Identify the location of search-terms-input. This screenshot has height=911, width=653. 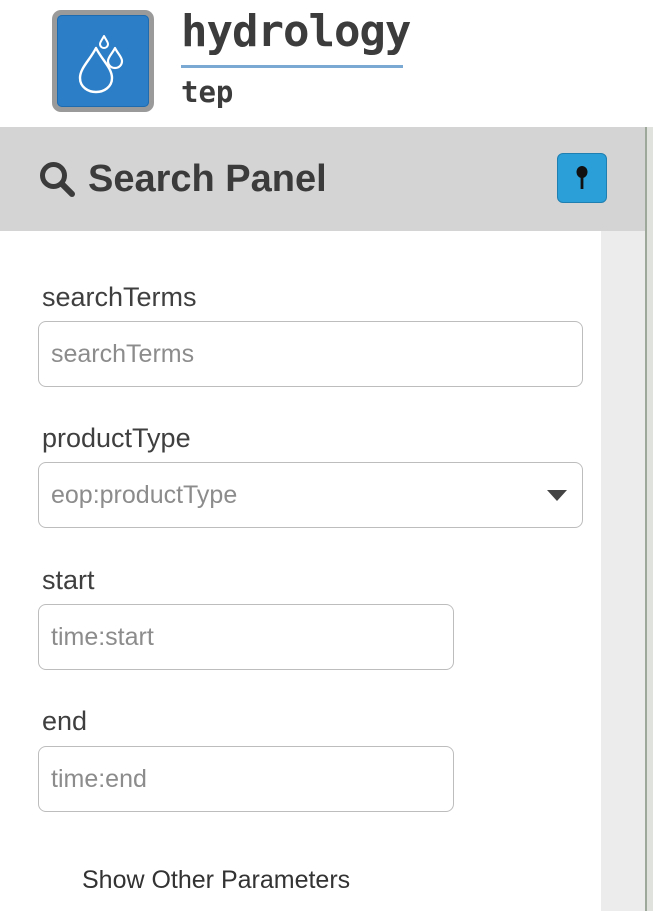
(310, 354).